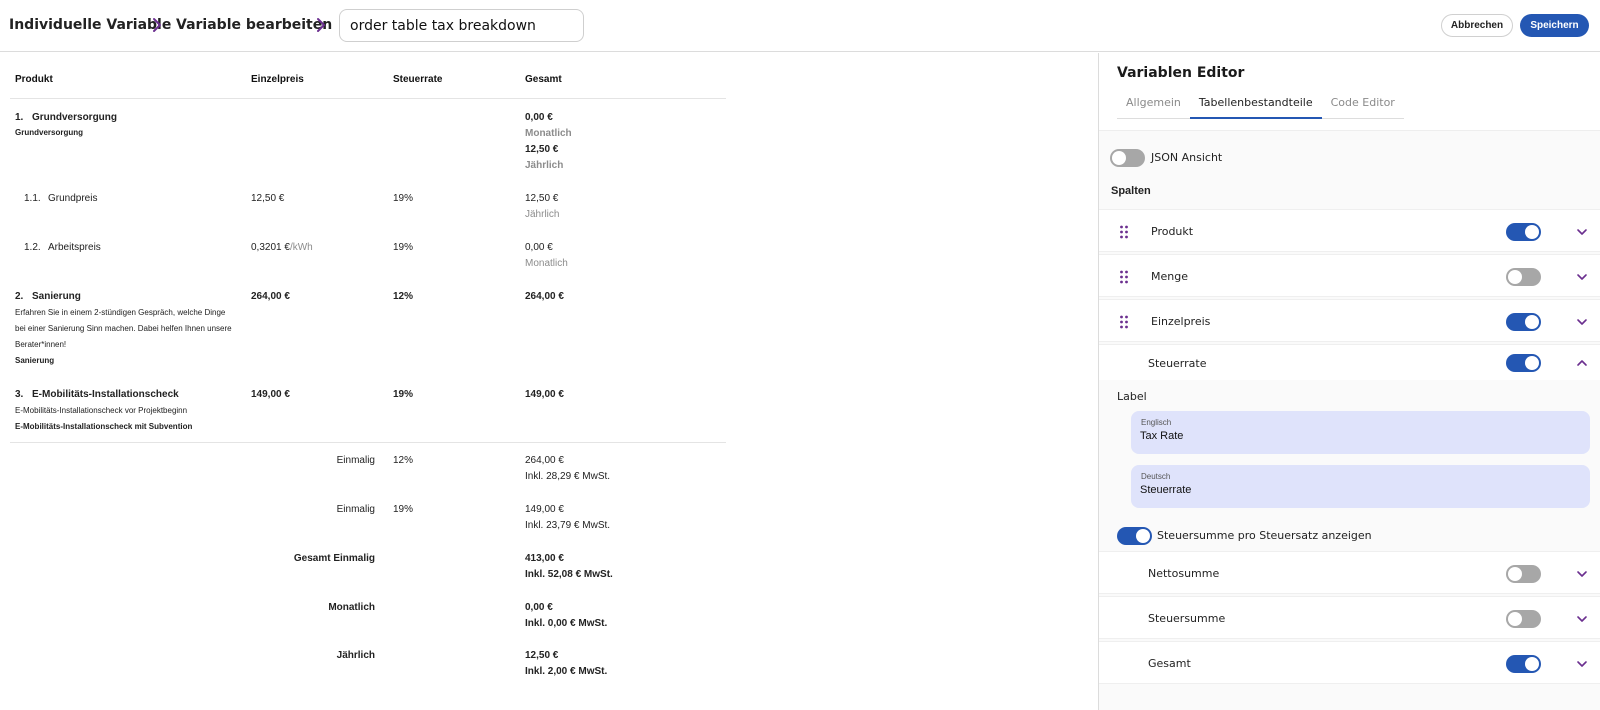 The width and height of the screenshot is (1600, 710). I want to click on column-row-einzelpreis: Einzelpreis, so click(1349, 320).